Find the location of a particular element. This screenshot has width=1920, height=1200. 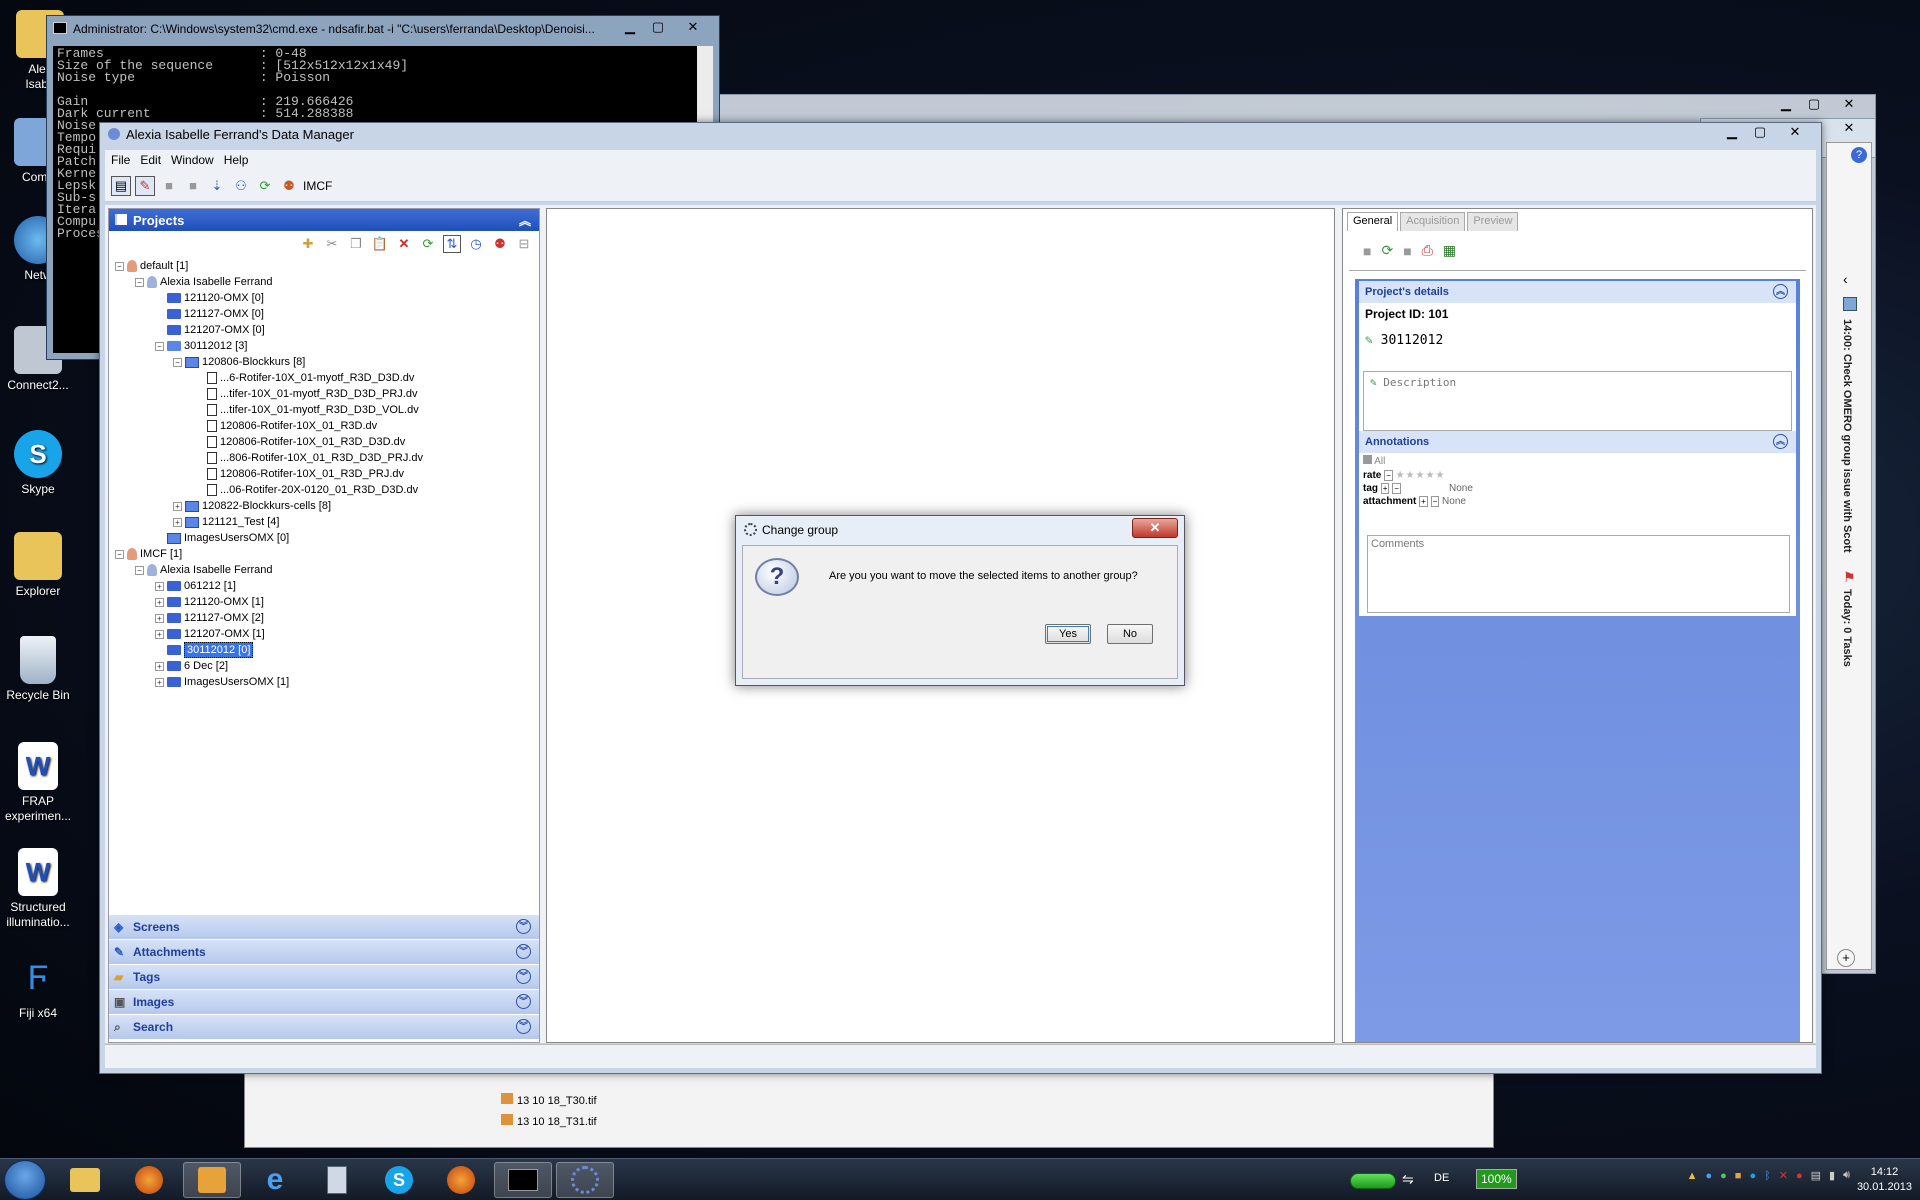

tab-preview: Preview is located at coordinates (1493, 221).